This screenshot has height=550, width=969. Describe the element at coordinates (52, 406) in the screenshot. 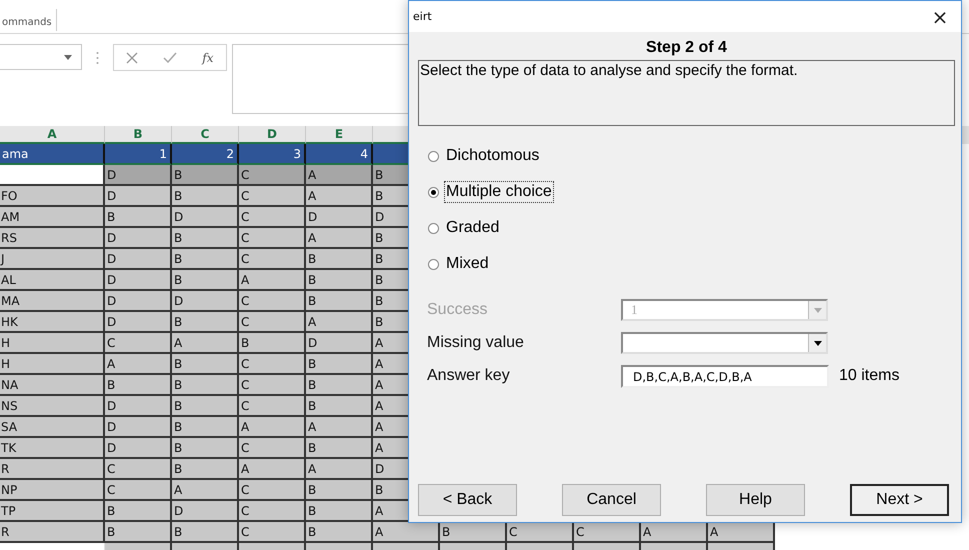

I see `table-cell: NS` at that location.